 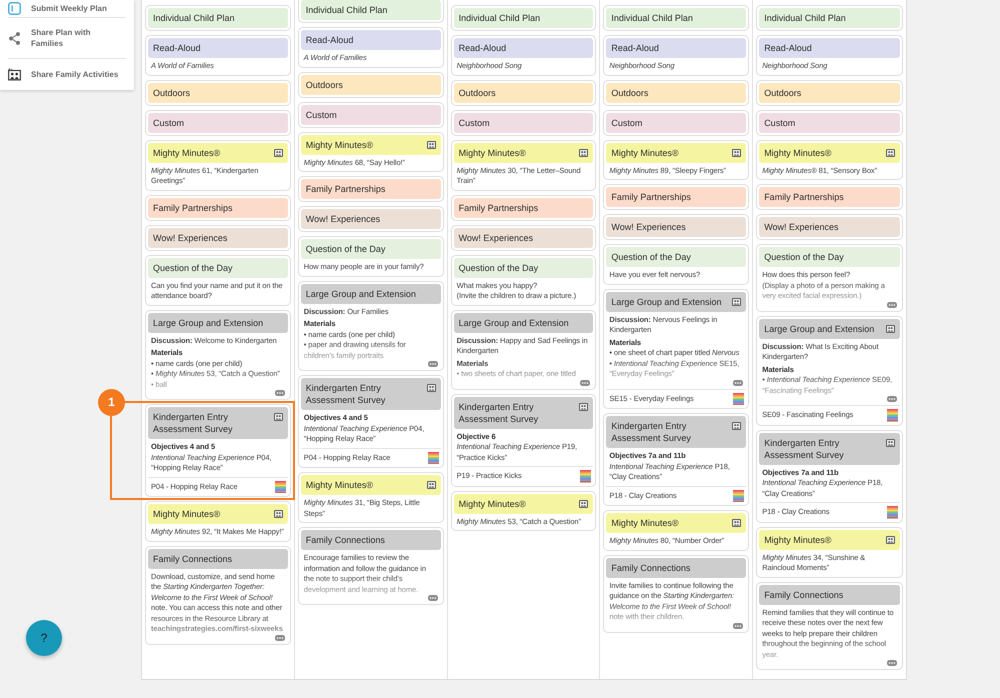 I want to click on activity-title: Large Group and Extension, so click(x=361, y=294).